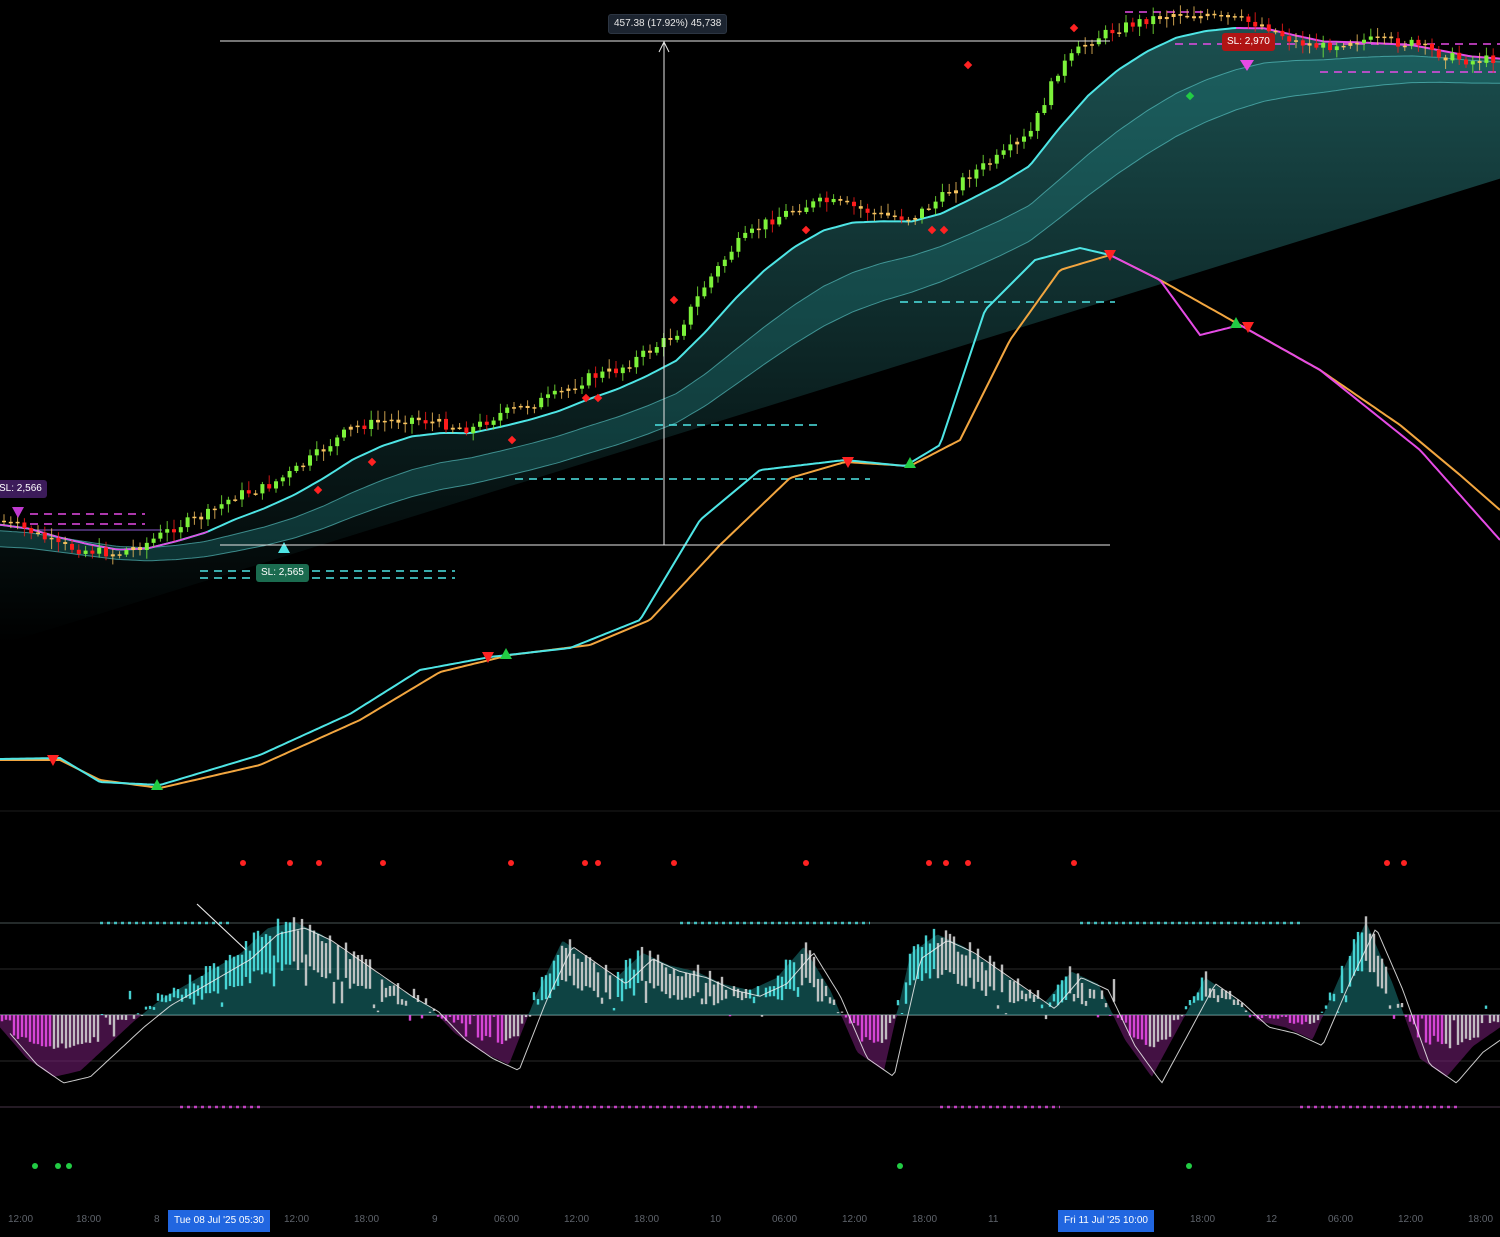  Describe the element at coordinates (1106, 1221) in the screenshot. I see `time-range-end: Fri 11 Jul '25 10:00` at that location.